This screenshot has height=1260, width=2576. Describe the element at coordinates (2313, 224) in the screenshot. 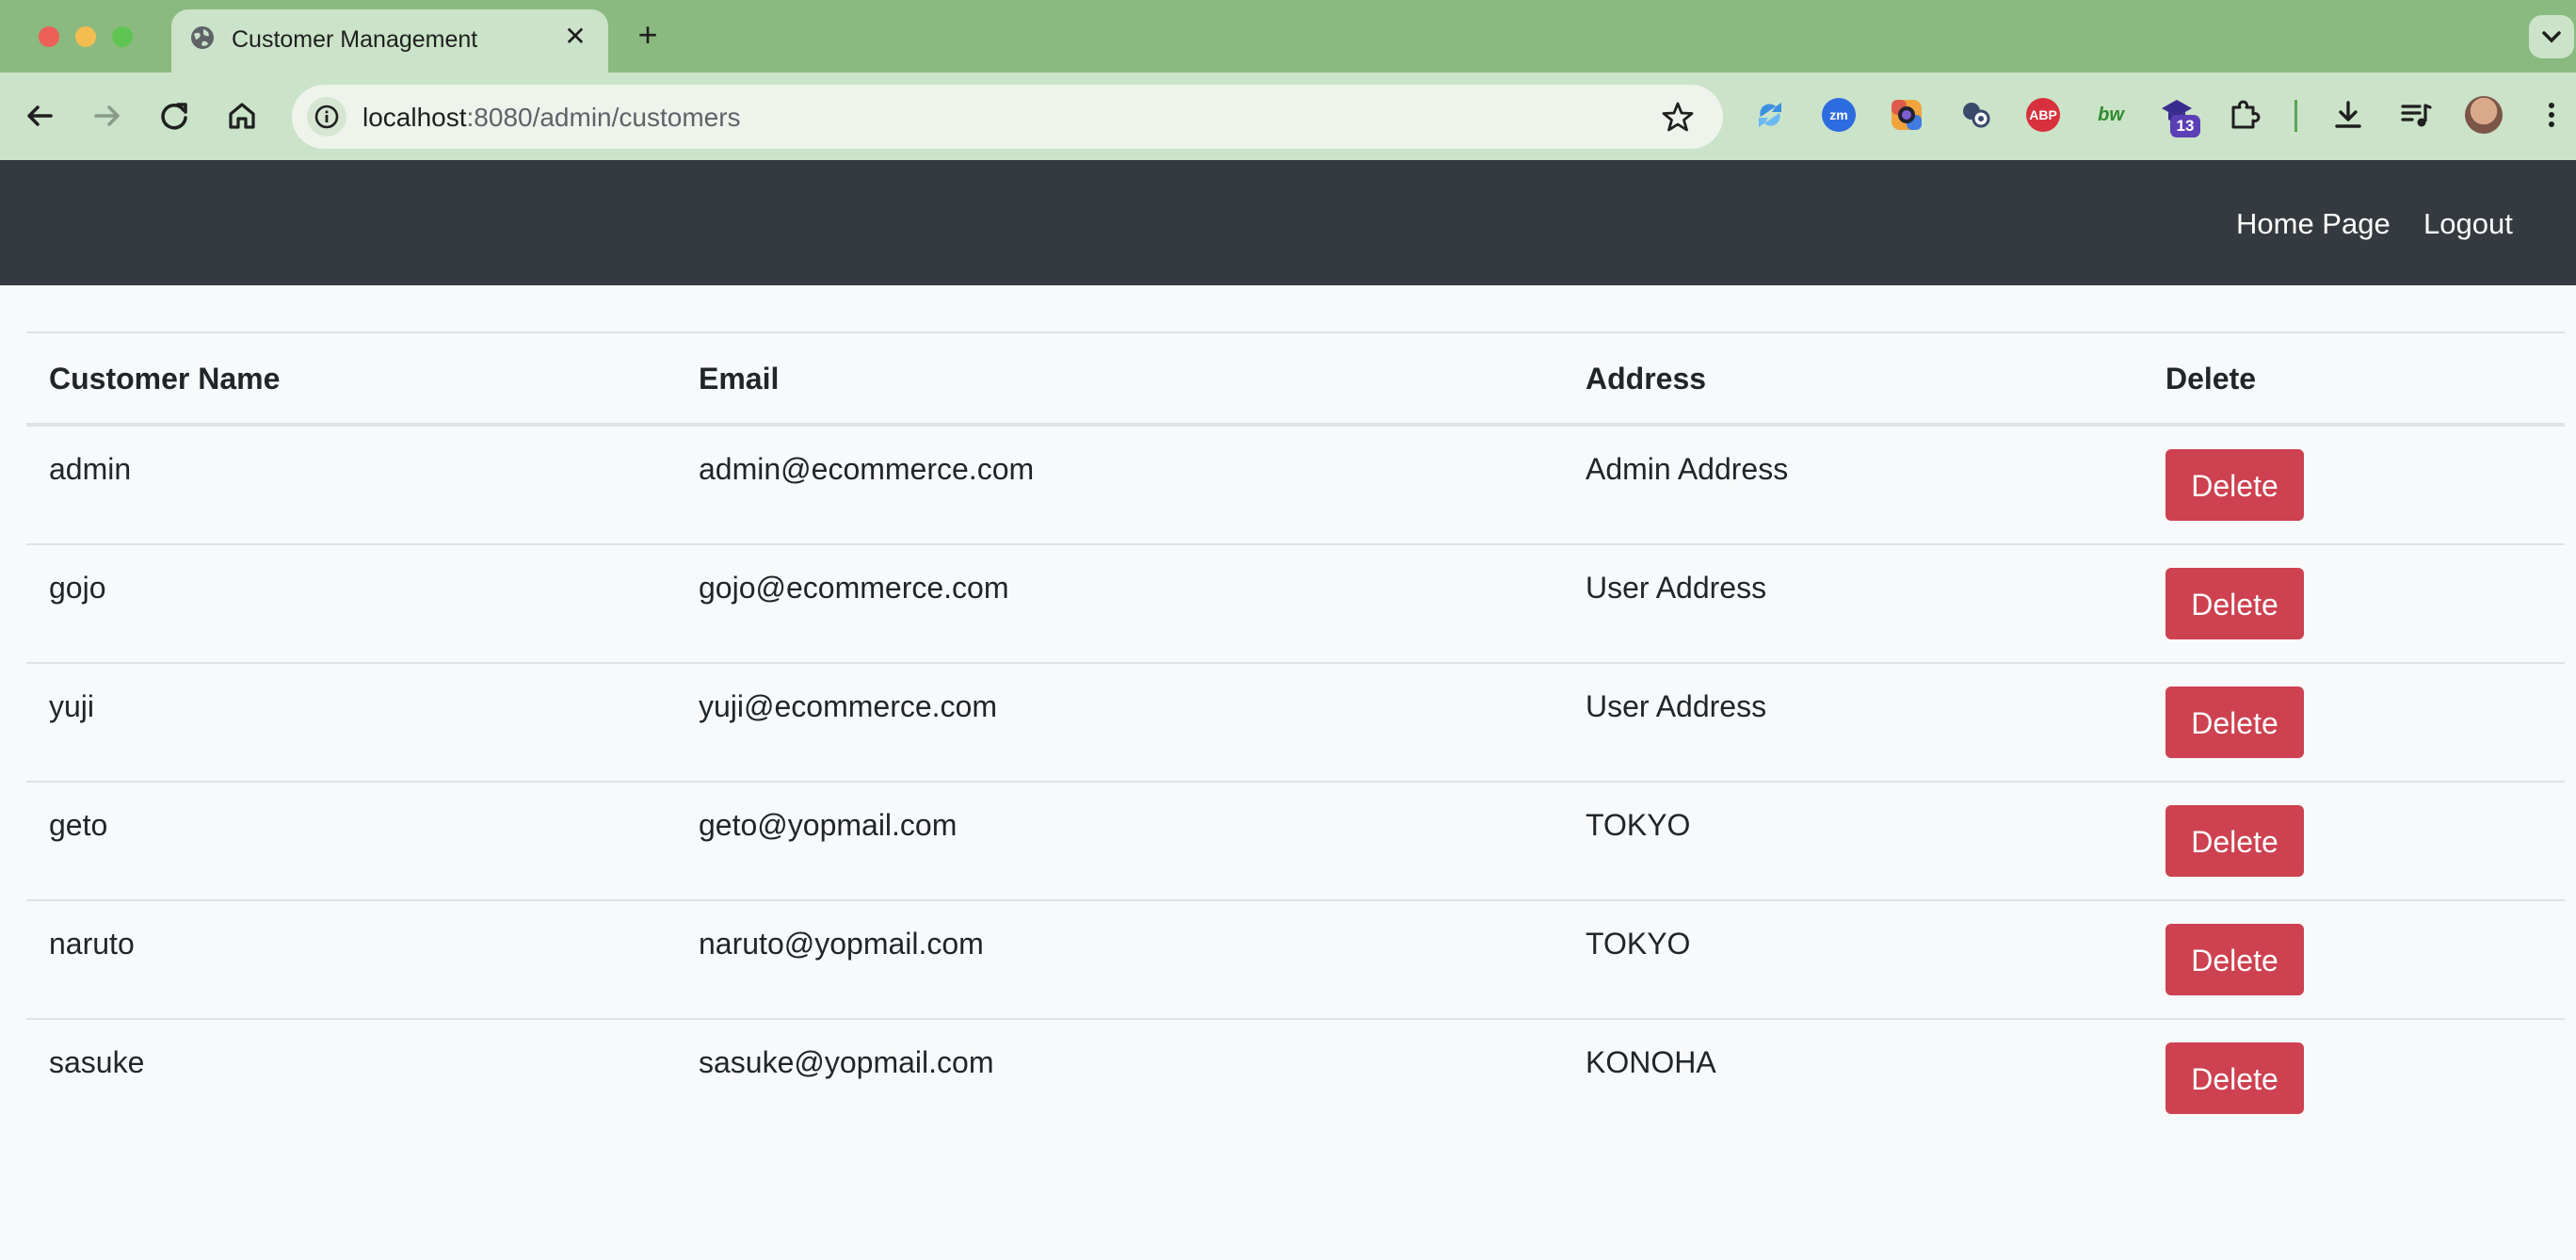

I see `home-page-link: Home Page` at that location.